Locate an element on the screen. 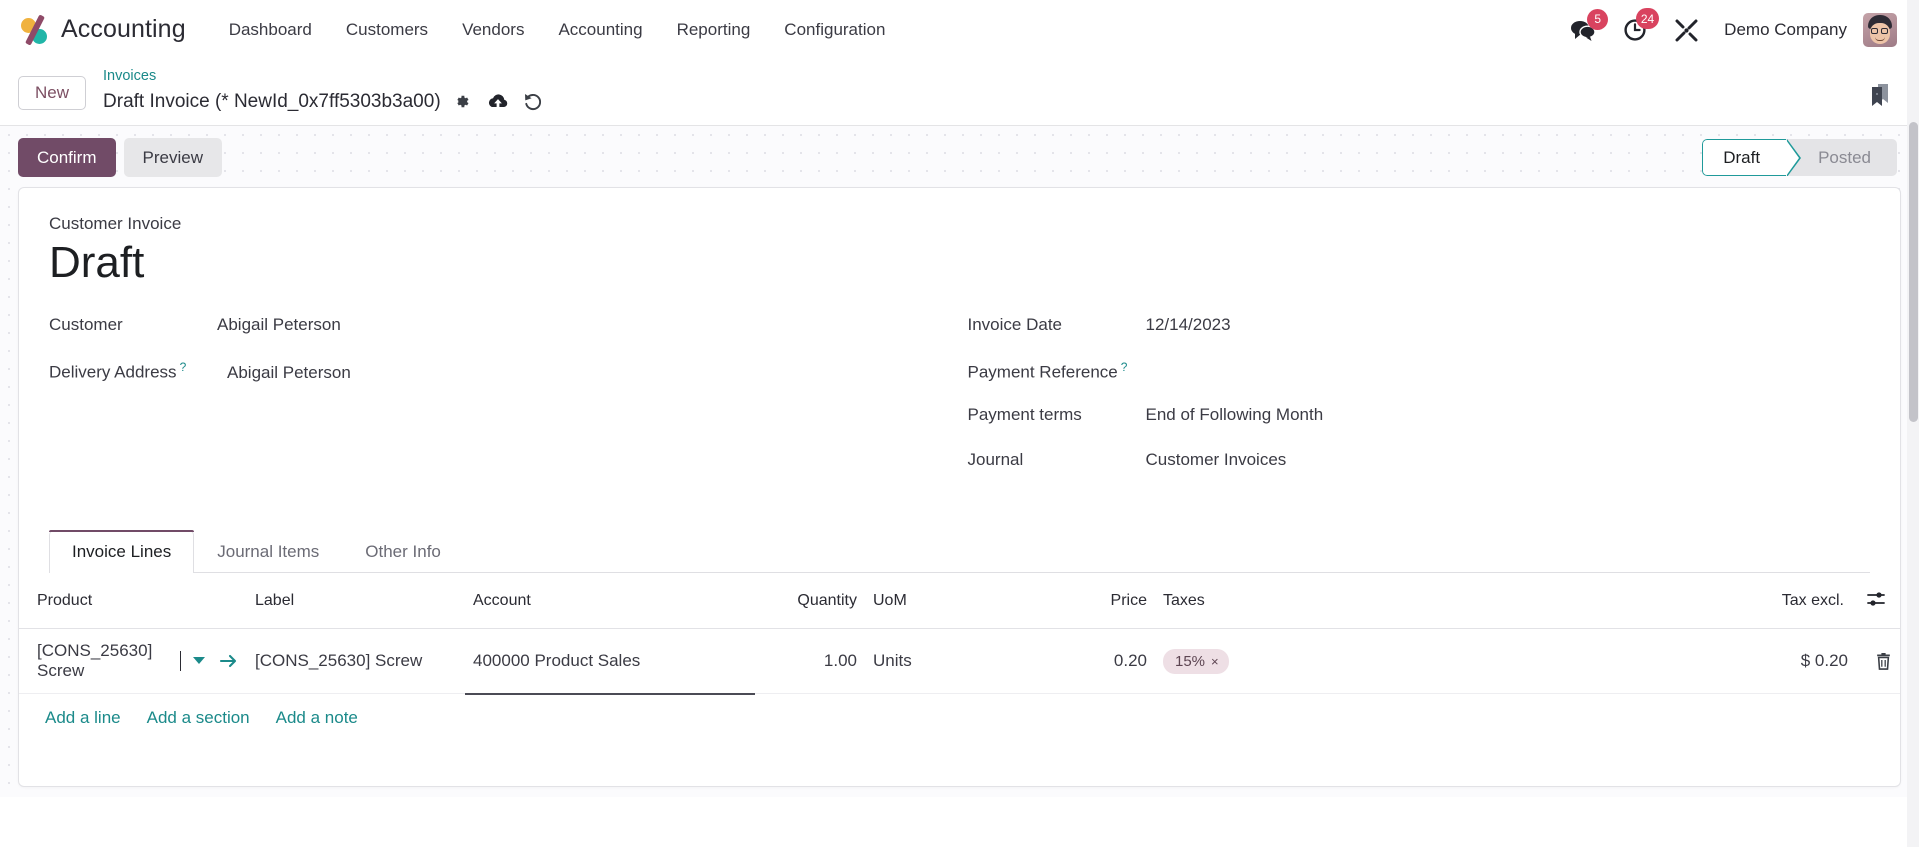  field-value-customer: Abigail Peterson is located at coordinates (279, 325).